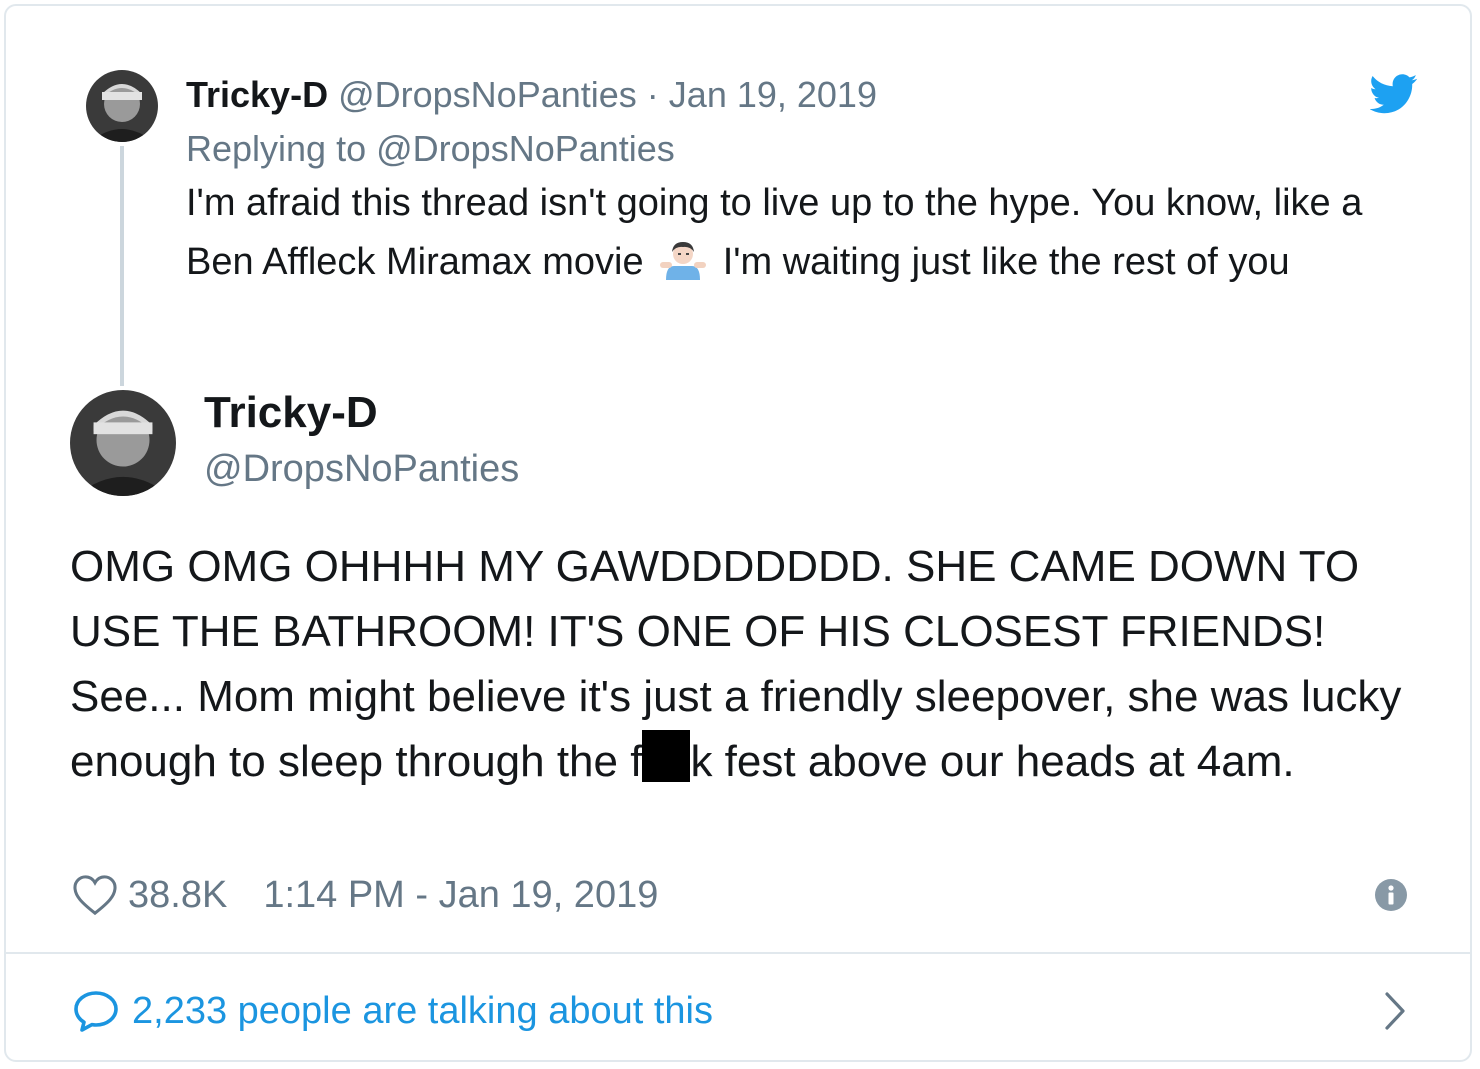 This screenshot has width=1480, height=1069. Describe the element at coordinates (1393, 94) in the screenshot. I see `twitter-logo-icon` at that location.